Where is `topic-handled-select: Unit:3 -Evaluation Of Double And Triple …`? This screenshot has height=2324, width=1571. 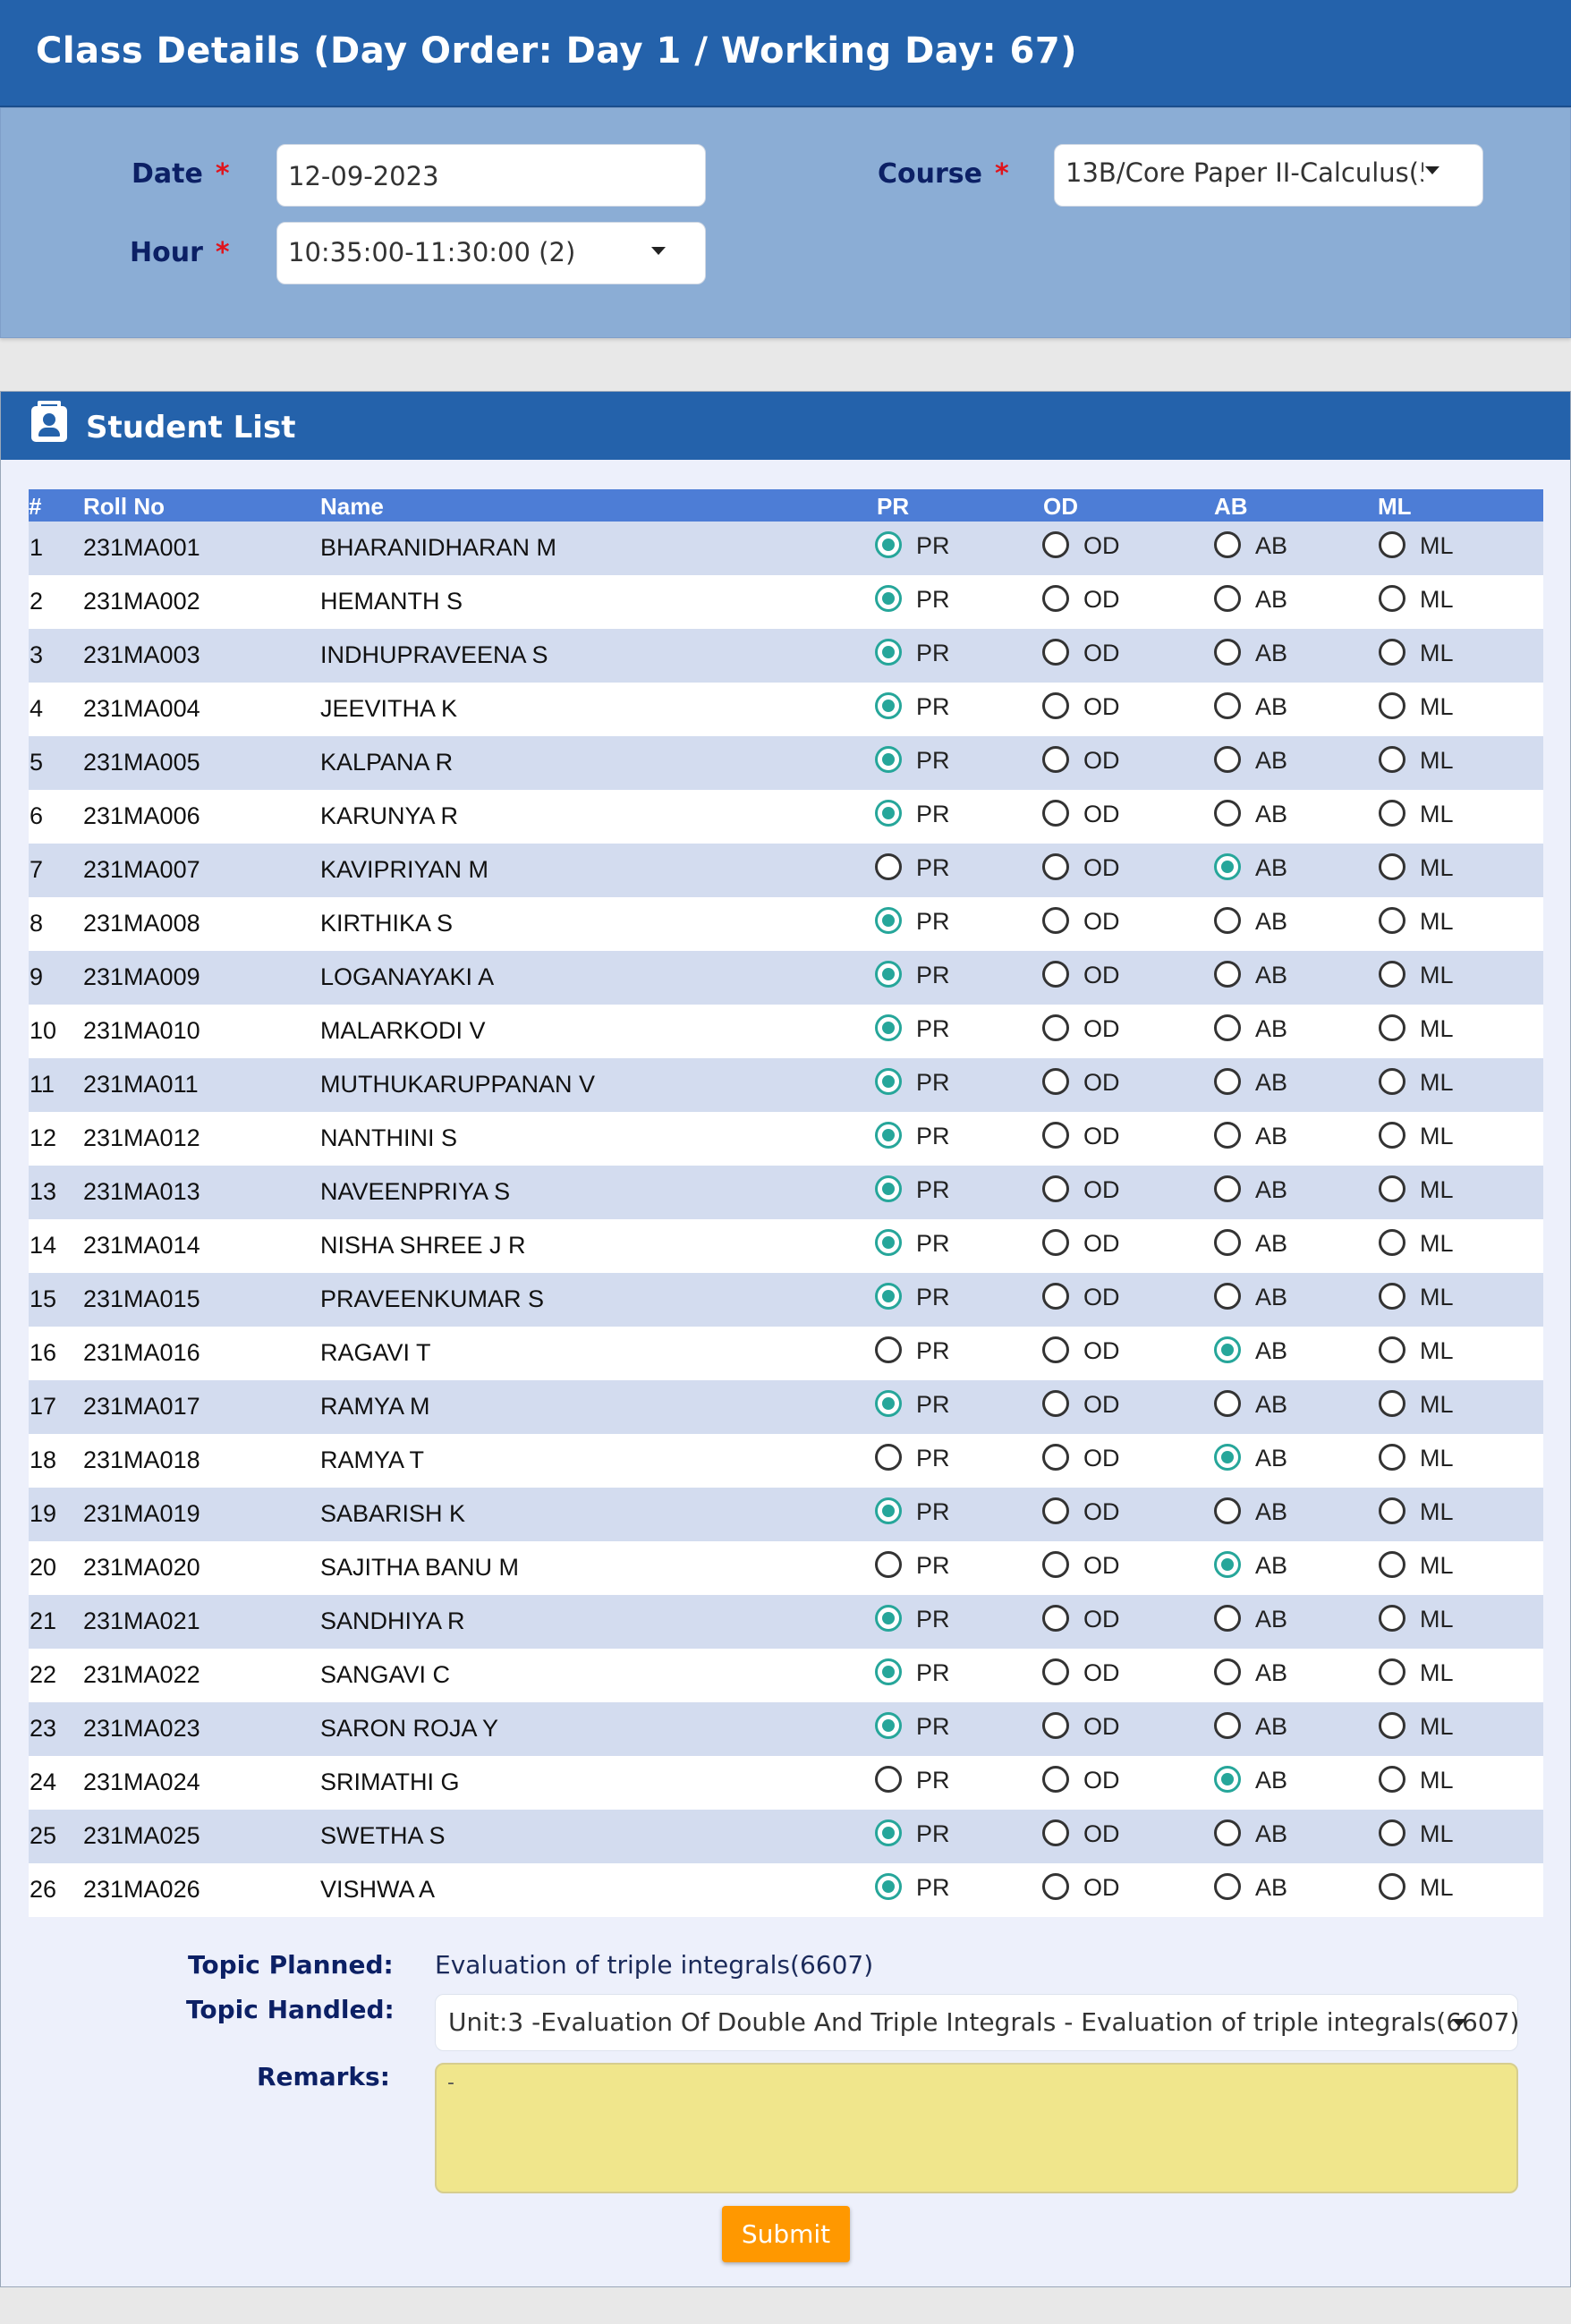 topic-handled-select: Unit:3 -Evaluation Of Double And Triple … is located at coordinates (977, 2023).